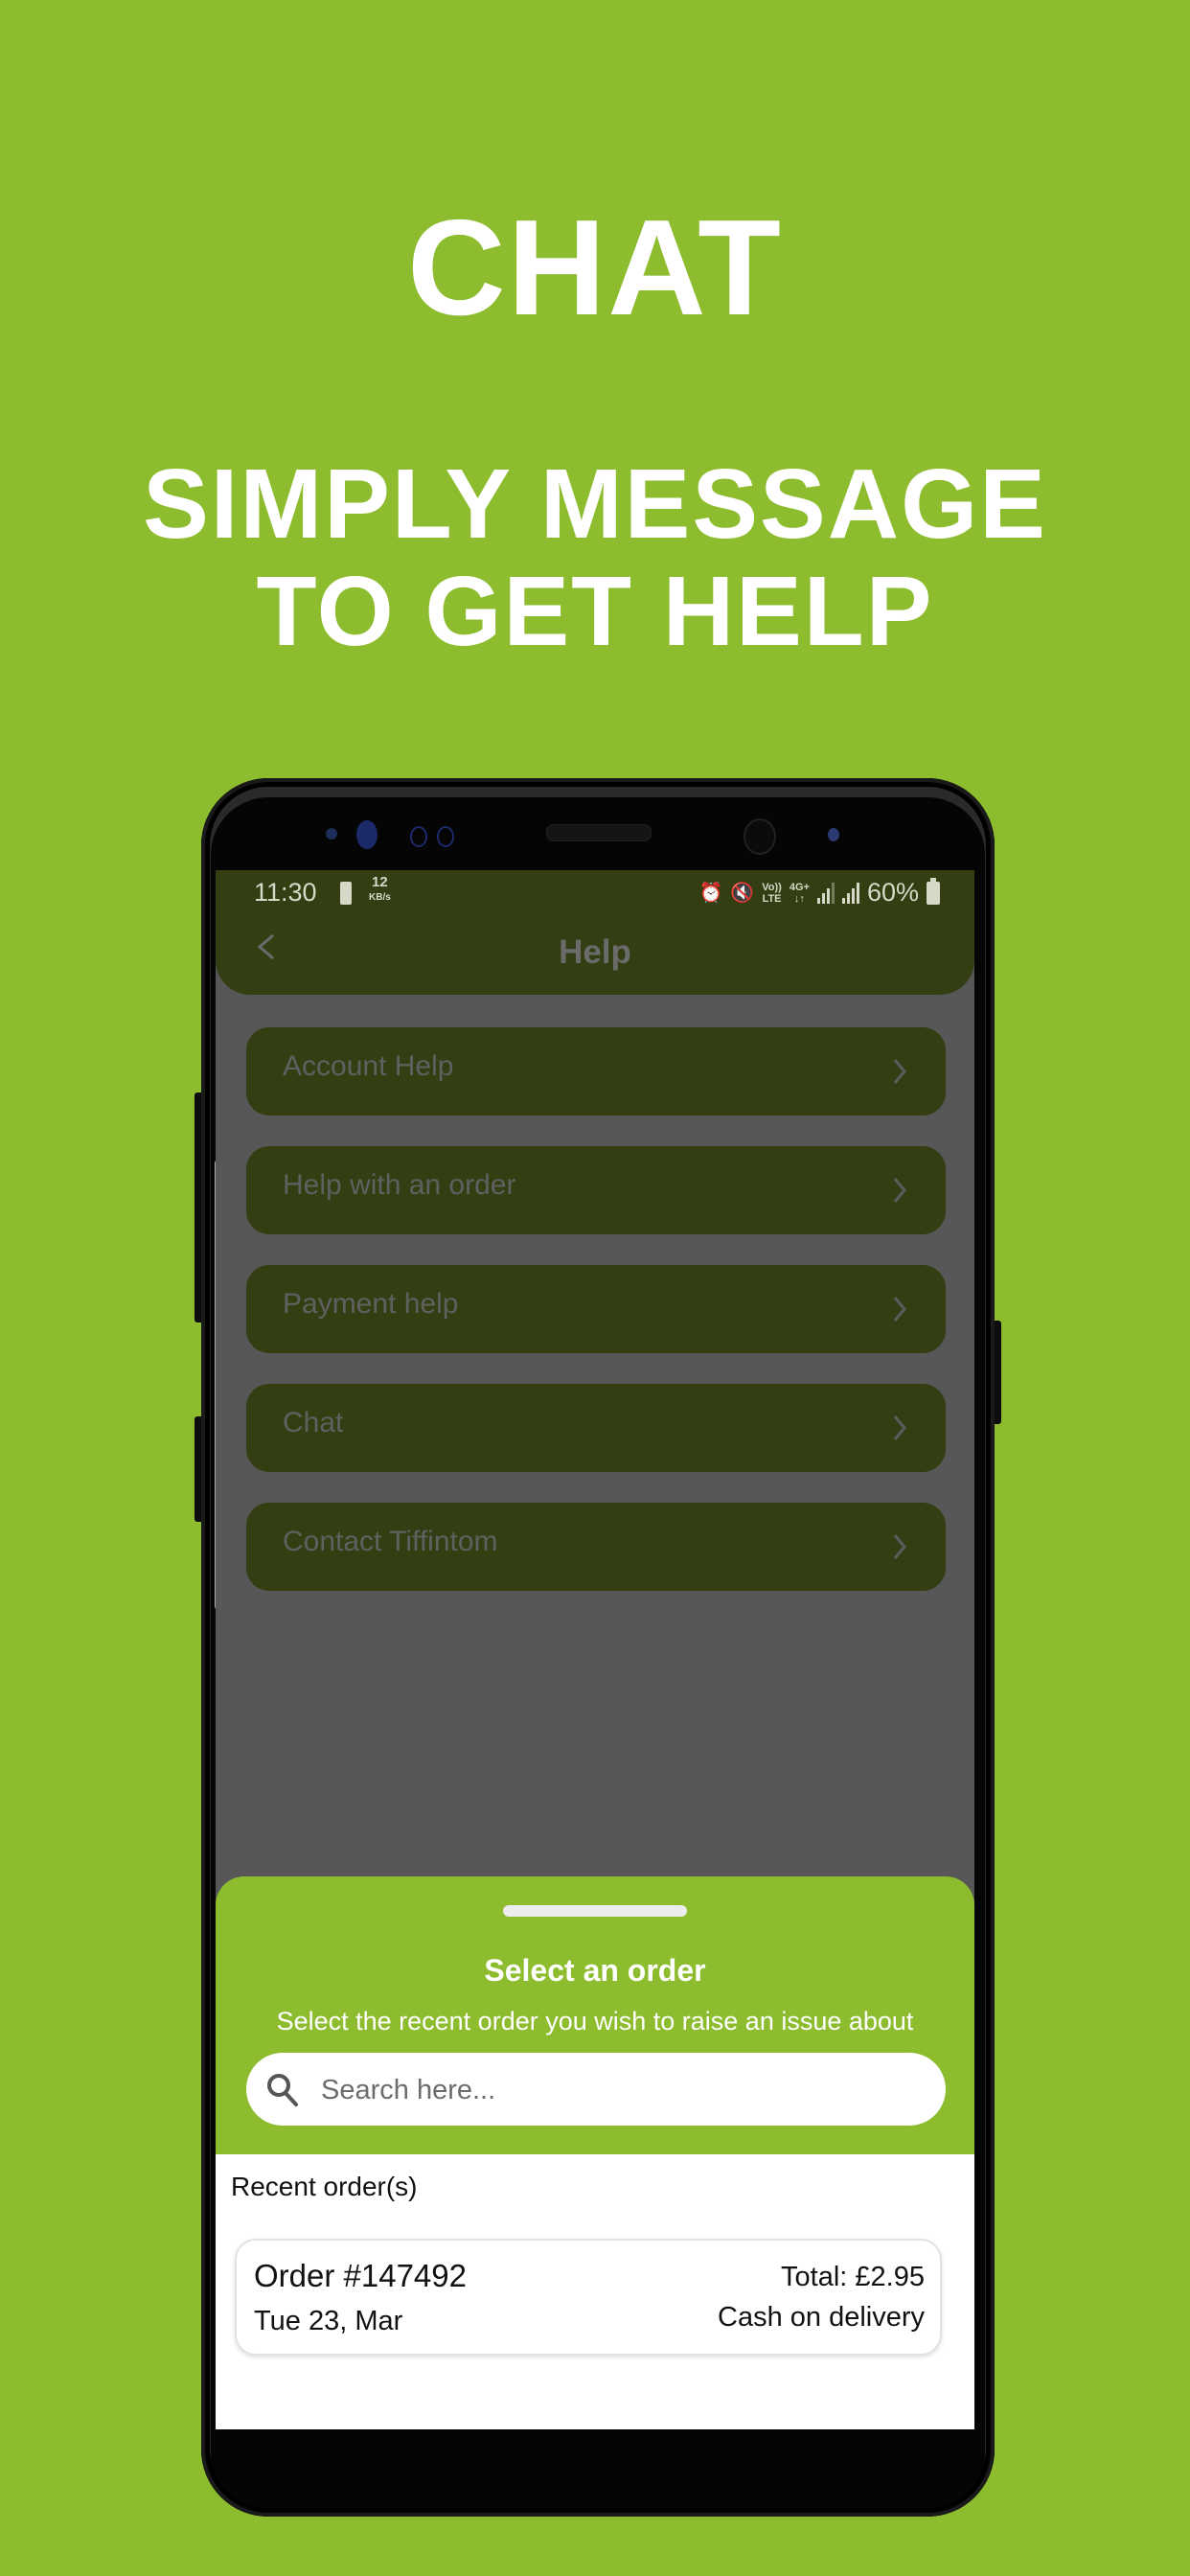 The width and height of the screenshot is (1190, 2576). What do you see at coordinates (380, 882) in the screenshot?
I see `net-speed-value: 12` at bounding box center [380, 882].